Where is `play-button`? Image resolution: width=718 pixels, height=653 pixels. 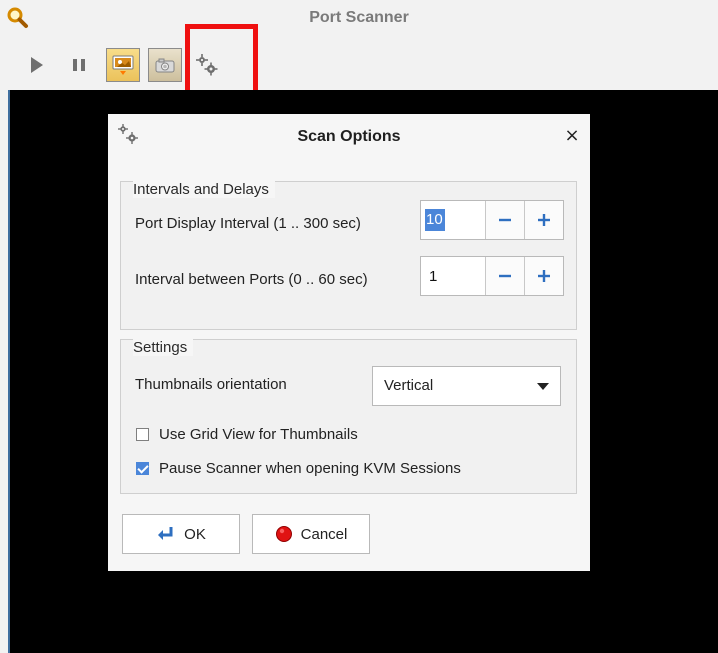 play-button is located at coordinates (37, 65).